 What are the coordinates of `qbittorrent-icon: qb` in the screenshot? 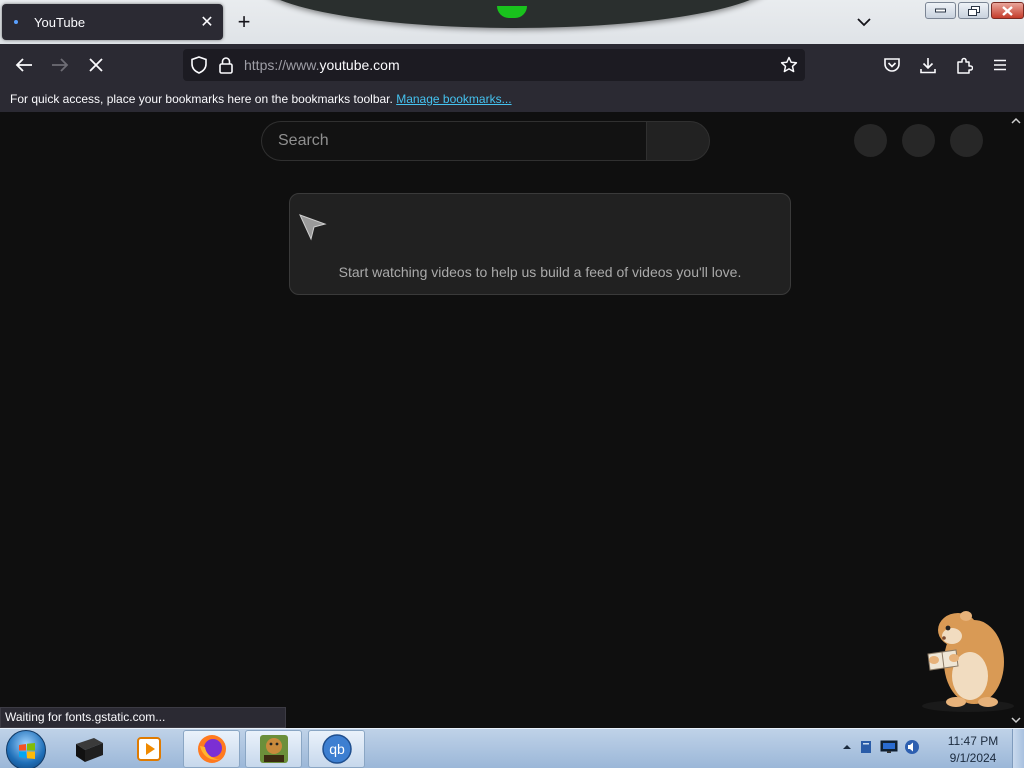 It's located at (336, 749).